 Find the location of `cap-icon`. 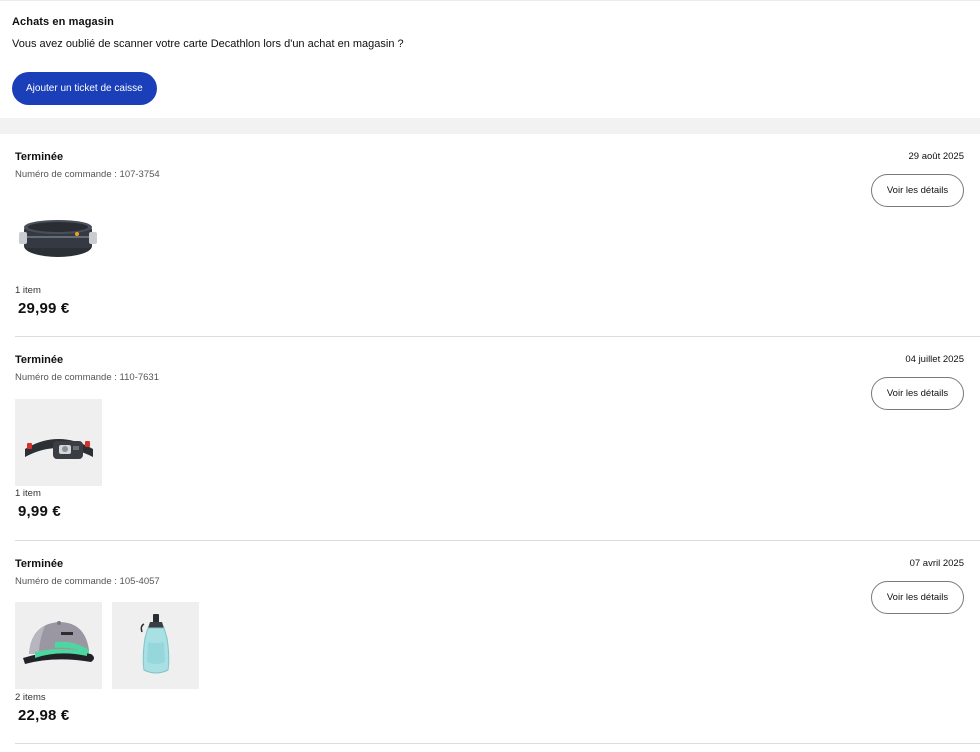

cap-icon is located at coordinates (58, 642).